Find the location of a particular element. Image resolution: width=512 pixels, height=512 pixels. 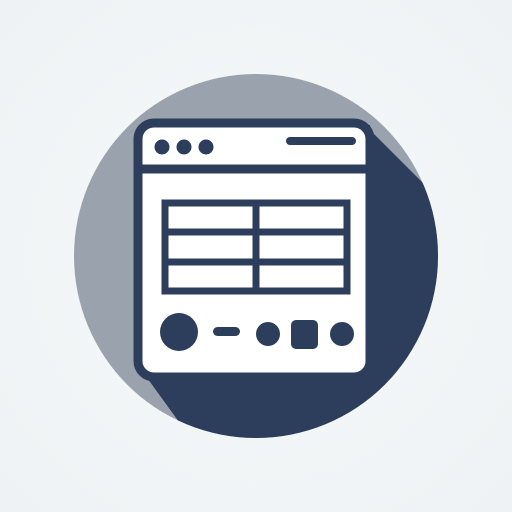

large-circle-icon is located at coordinates (179, 332).